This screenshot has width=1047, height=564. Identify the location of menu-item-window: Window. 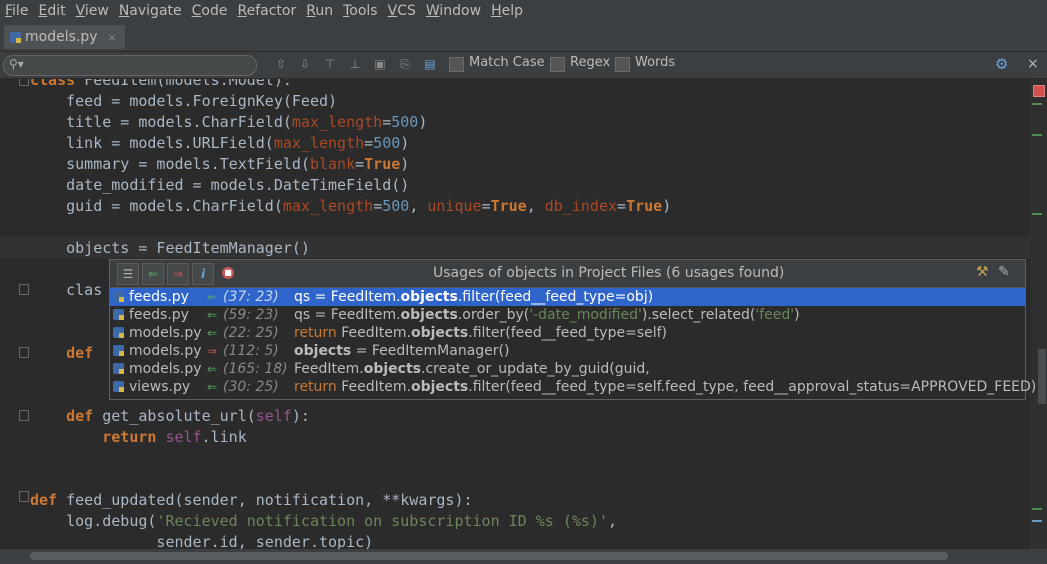
(453, 11).